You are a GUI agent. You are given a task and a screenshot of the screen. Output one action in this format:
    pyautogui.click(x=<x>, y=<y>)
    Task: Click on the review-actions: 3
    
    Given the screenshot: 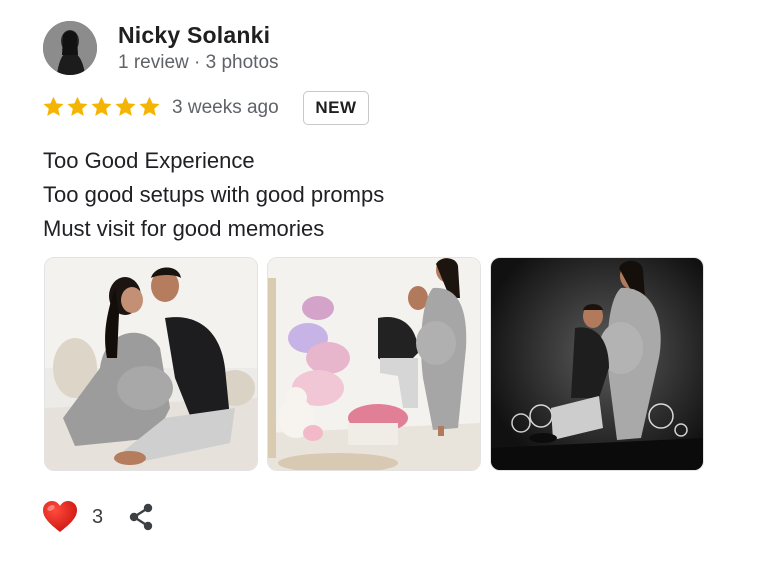 What is the action you would take?
    pyautogui.click(x=98, y=517)
    